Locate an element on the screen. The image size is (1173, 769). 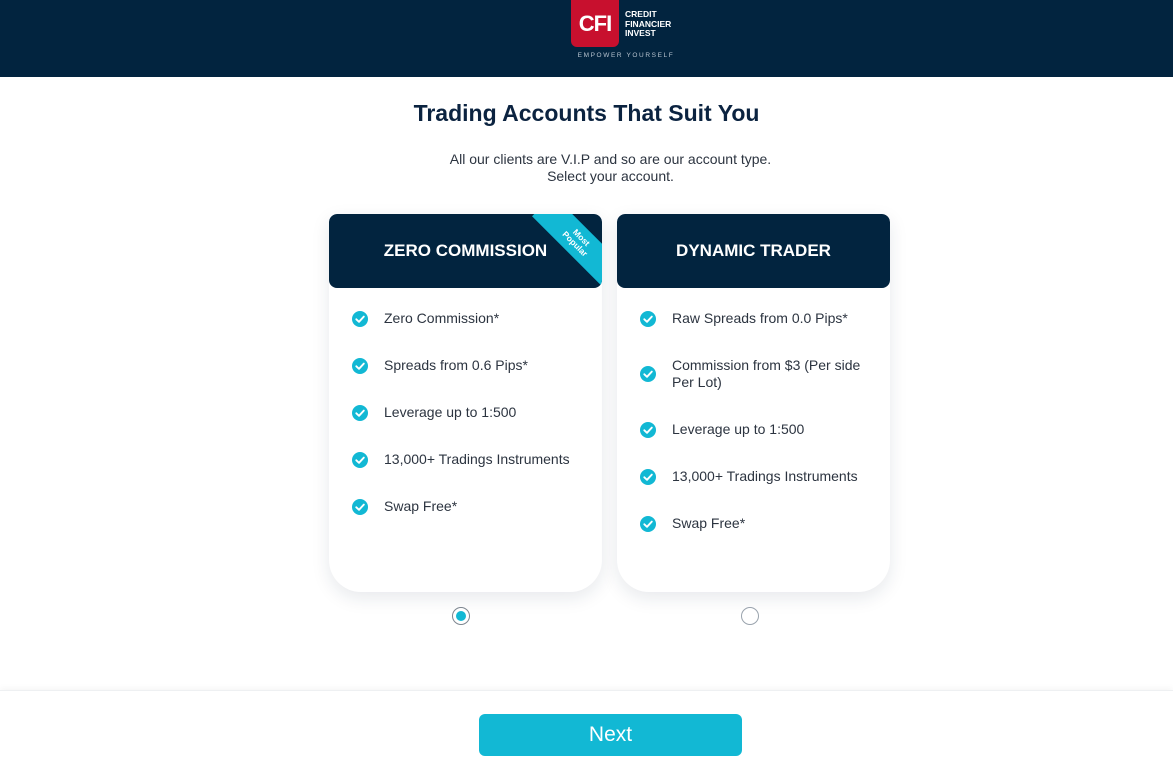
feature-item: Spreads from 0.6 Pips* is located at coordinates (465, 365).